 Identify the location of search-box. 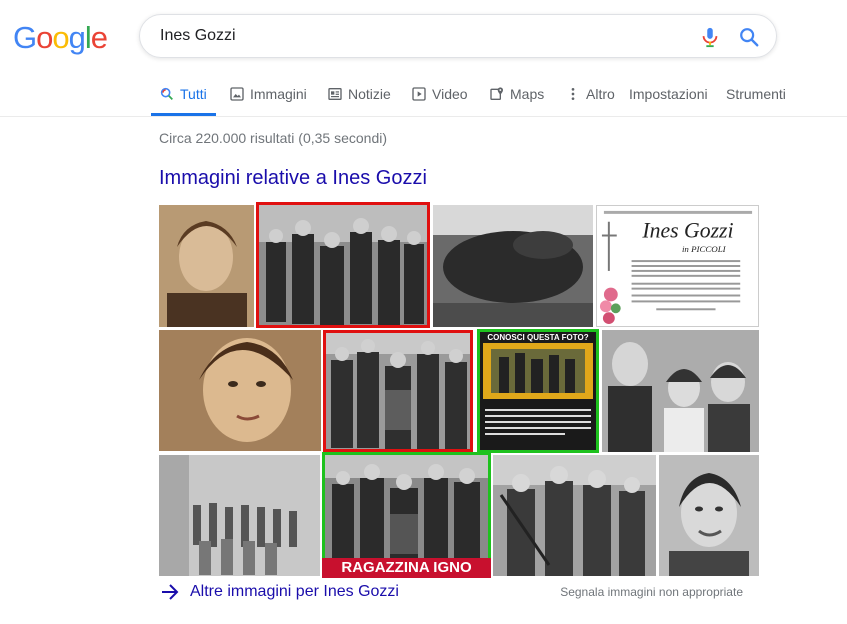
(458, 36).